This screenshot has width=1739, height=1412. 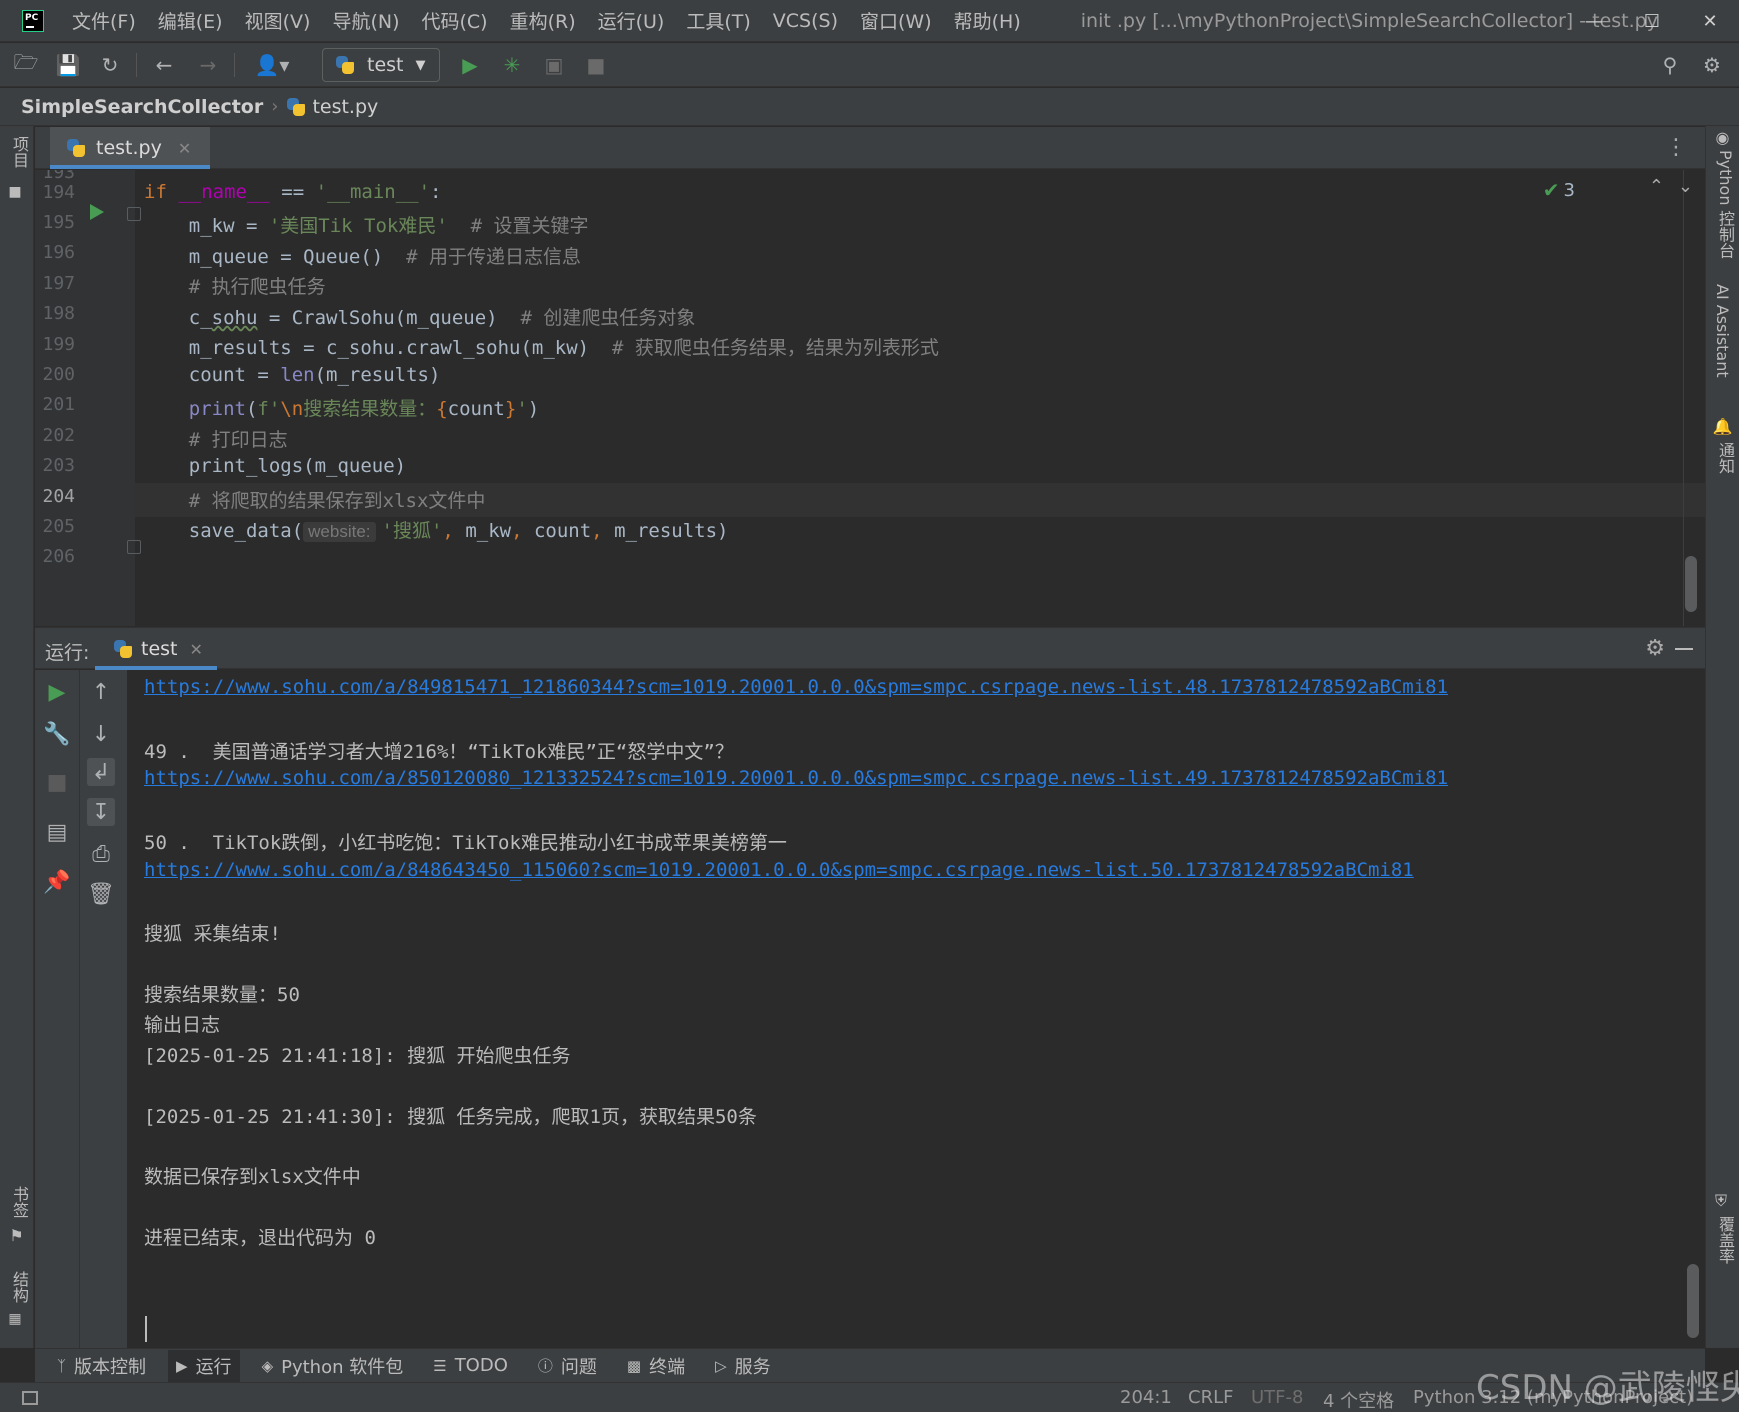 What do you see at coordinates (208, 65) in the screenshot?
I see `forward-arrow-icon: →` at bounding box center [208, 65].